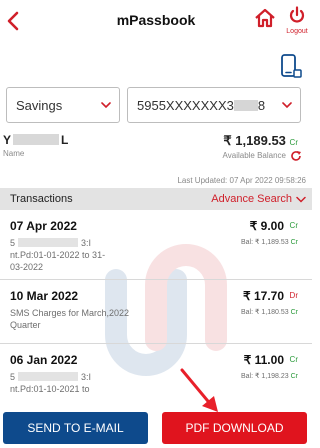  What do you see at coordinates (263, 296) in the screenshot?
I see `transaction-amount: ₹ 17.70` at bounding box center [263, 296].